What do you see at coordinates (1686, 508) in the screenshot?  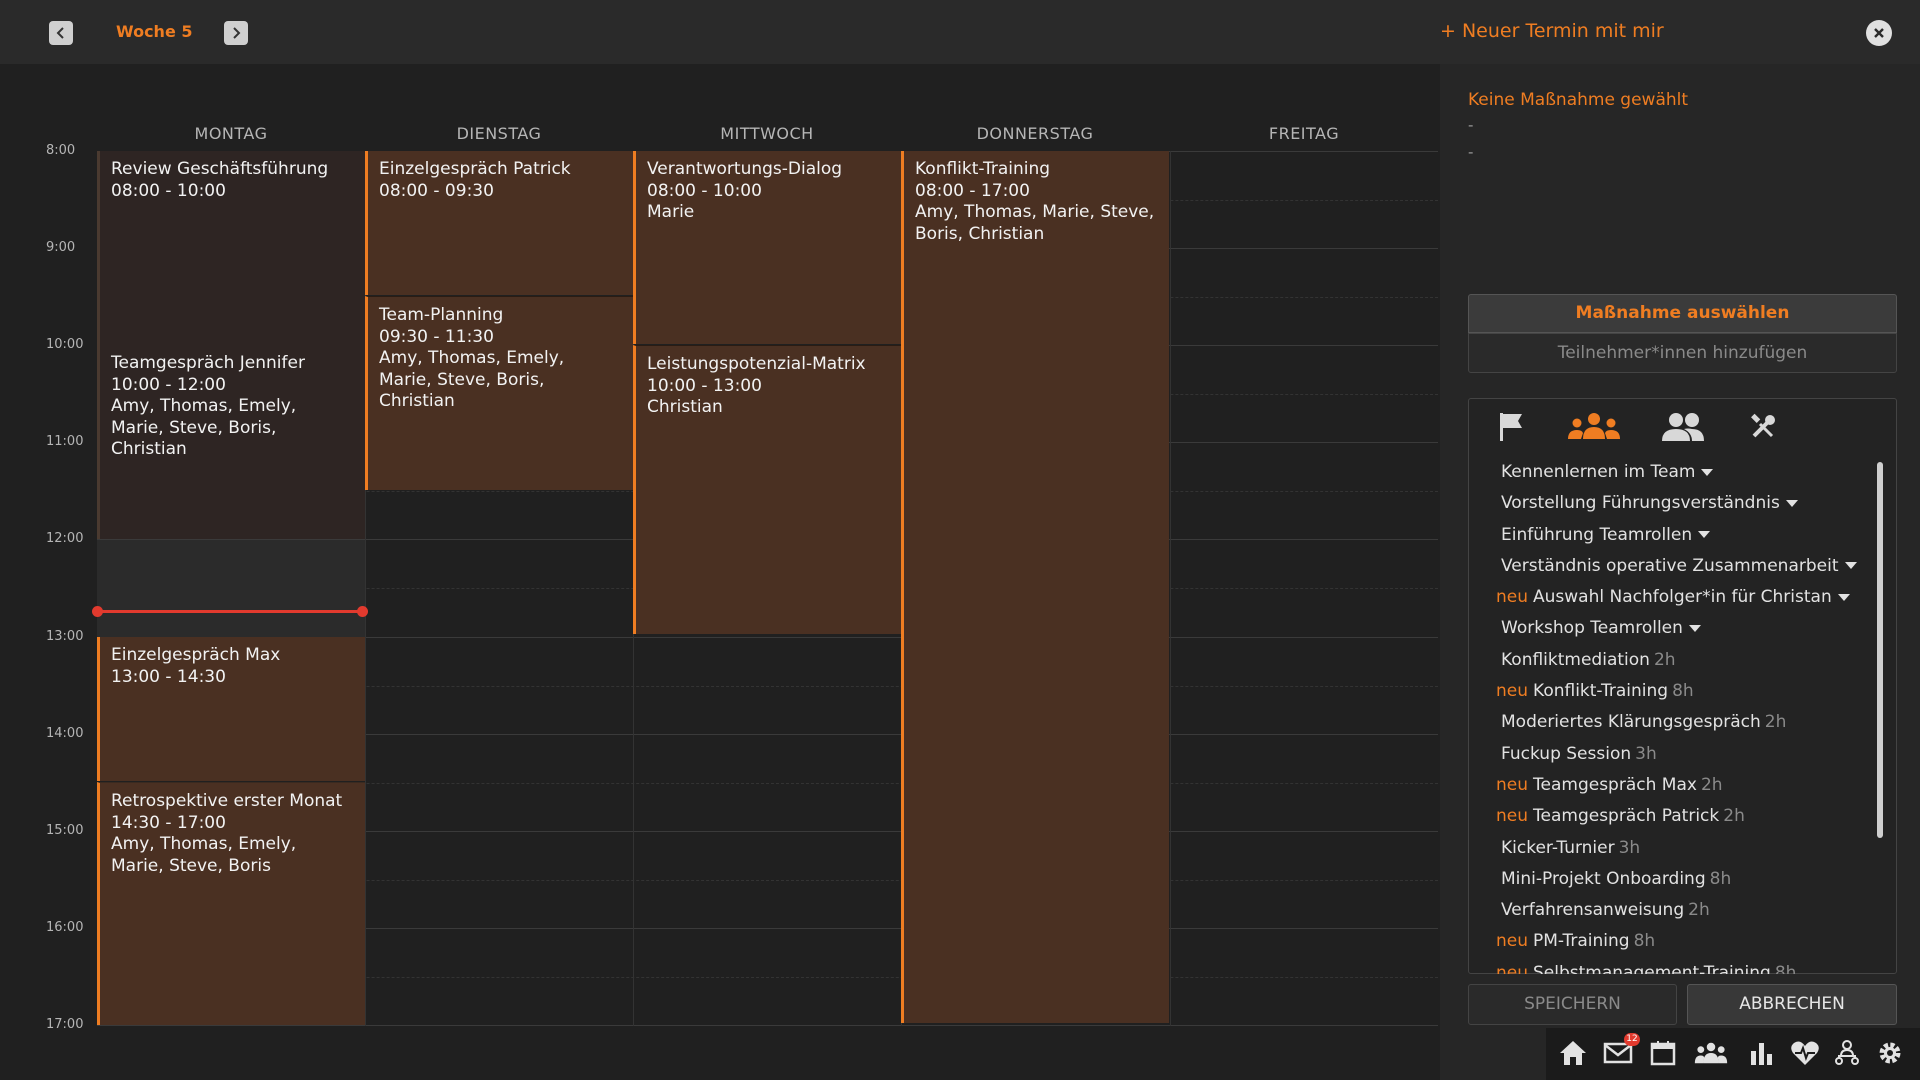 I see `list-item: Vorstellung Führungsverständnis` at bounding box center [1686, 508].